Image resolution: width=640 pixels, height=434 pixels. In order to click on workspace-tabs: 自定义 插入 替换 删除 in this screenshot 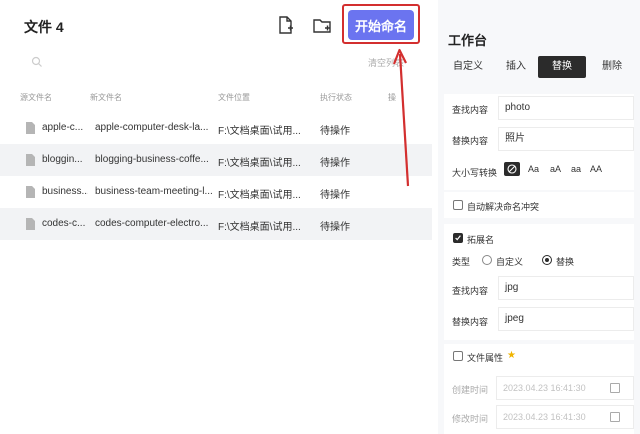, I will do `click(540, 68)`.